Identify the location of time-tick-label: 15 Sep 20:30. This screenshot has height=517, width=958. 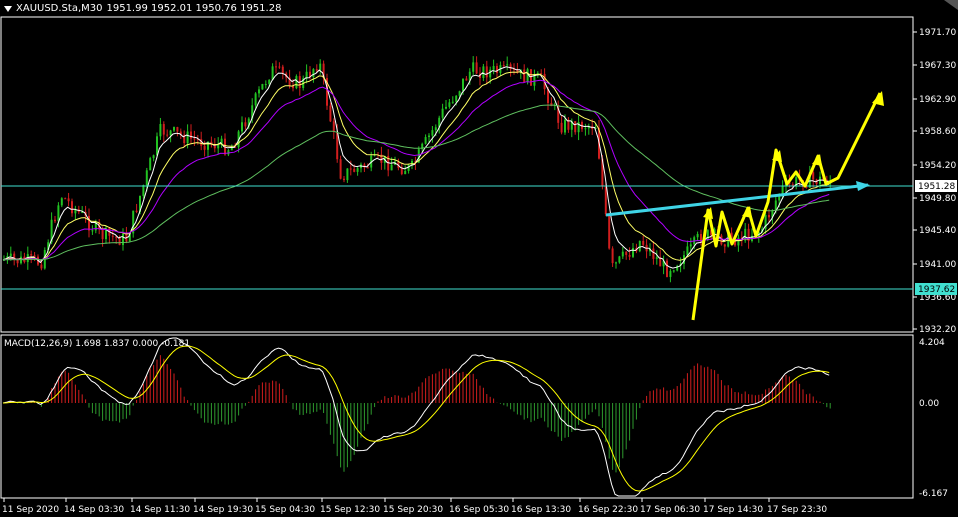
(413, 510).